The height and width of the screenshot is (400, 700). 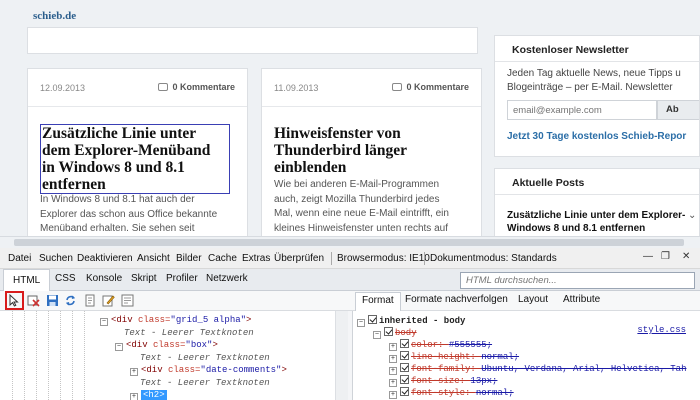 What do you see at coordinates (582, 110) in the screenshot?
I see `email-field` at bounding box center [582, 110].